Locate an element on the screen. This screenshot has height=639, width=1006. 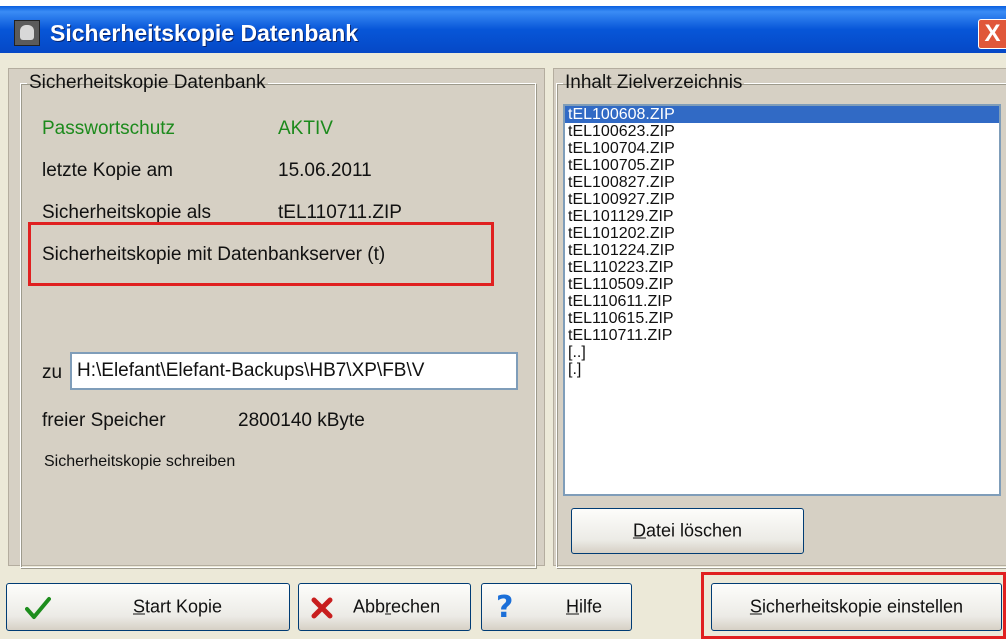
target-path-input is located at coordinates (294, 371).